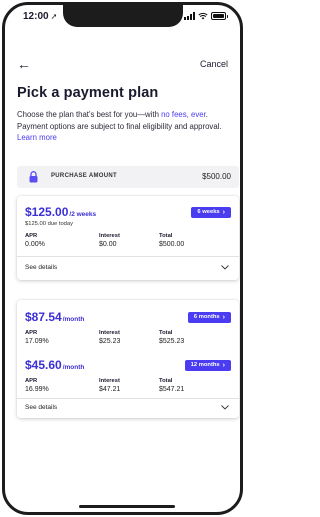 The height and width of the screenshot is (517, 320). What do you see at coordinates (43, 317) in the screenshot?
I see `plan-price-amount: $87.54` at bounding box center [43, 317].